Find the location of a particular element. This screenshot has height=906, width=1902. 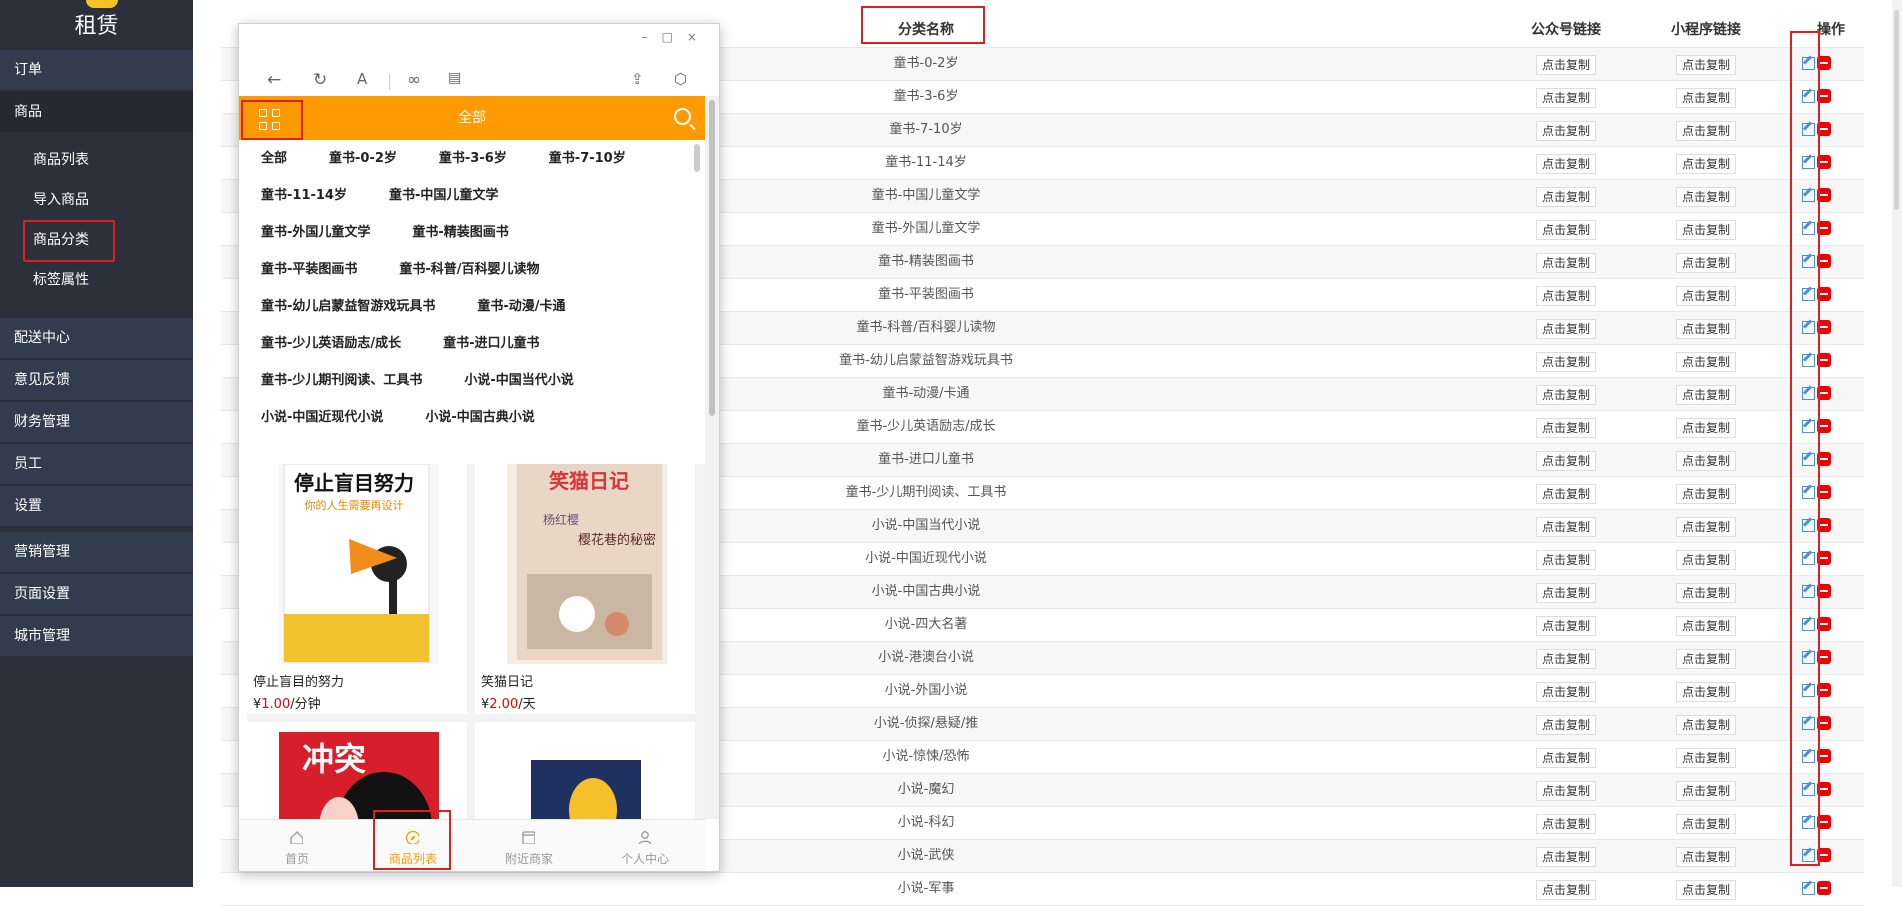

page-scrollbar-thumb is located at coordinates (1896, 110).